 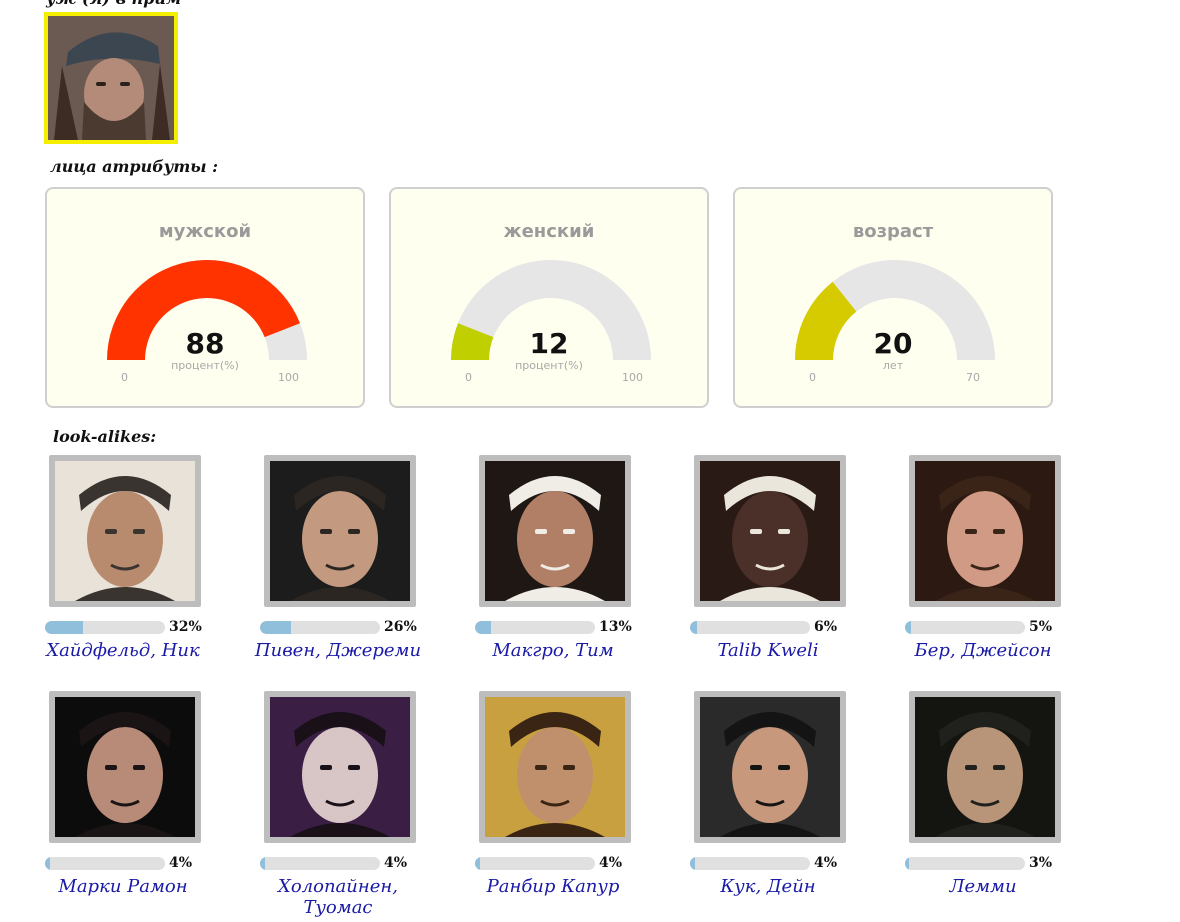 What do you see at coordinates (123, 650) in the screenshot?
I see `look-alike-name-link: Хайдфельд, Ник` at bounding box center [123, 650].